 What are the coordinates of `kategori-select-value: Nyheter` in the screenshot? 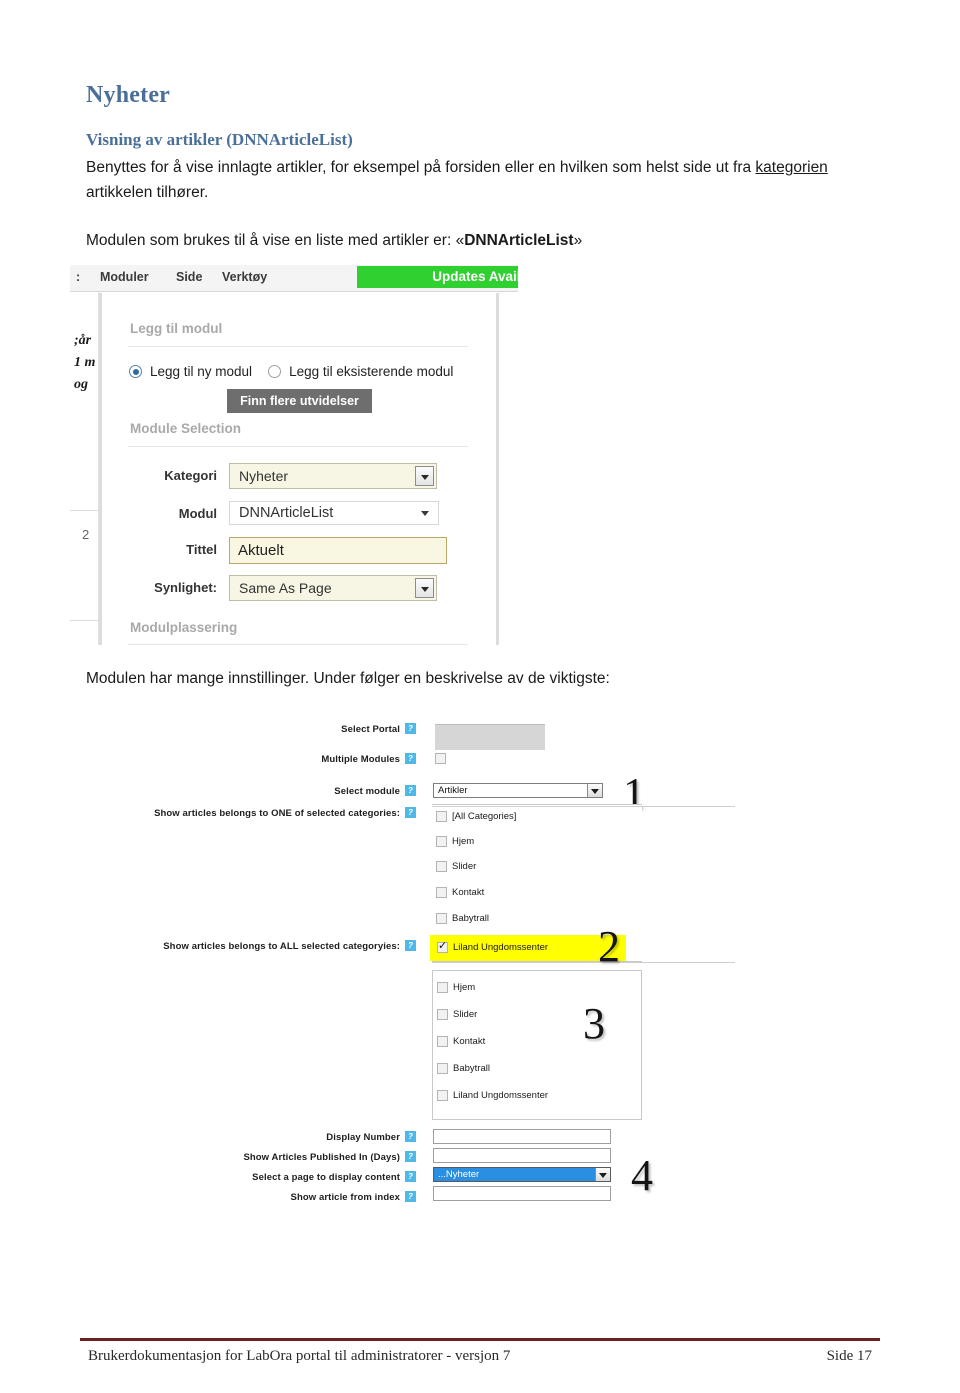 It's located at (264, 476).